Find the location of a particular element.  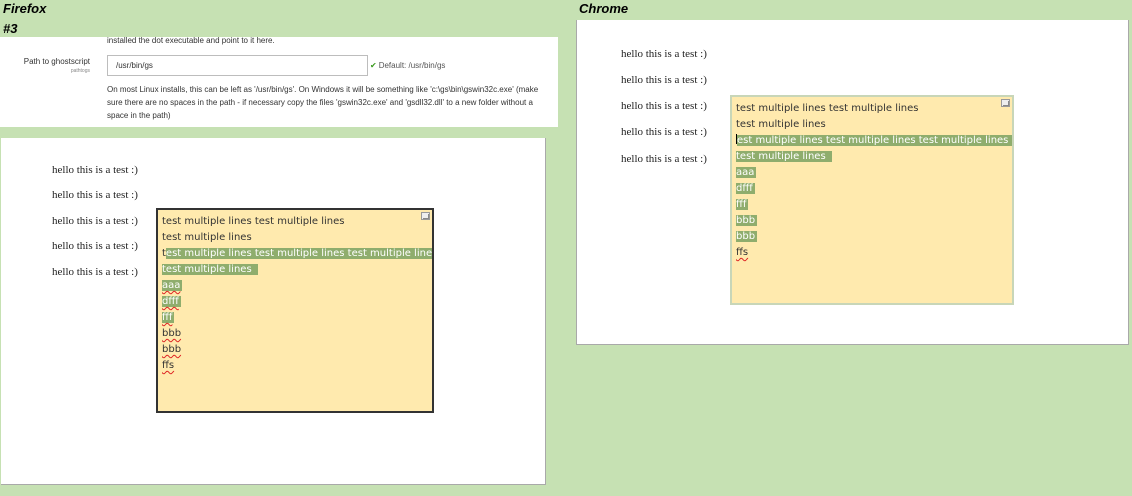

default-note-text: Default: /usr/bin/gs is located at coordinates (412, 65).